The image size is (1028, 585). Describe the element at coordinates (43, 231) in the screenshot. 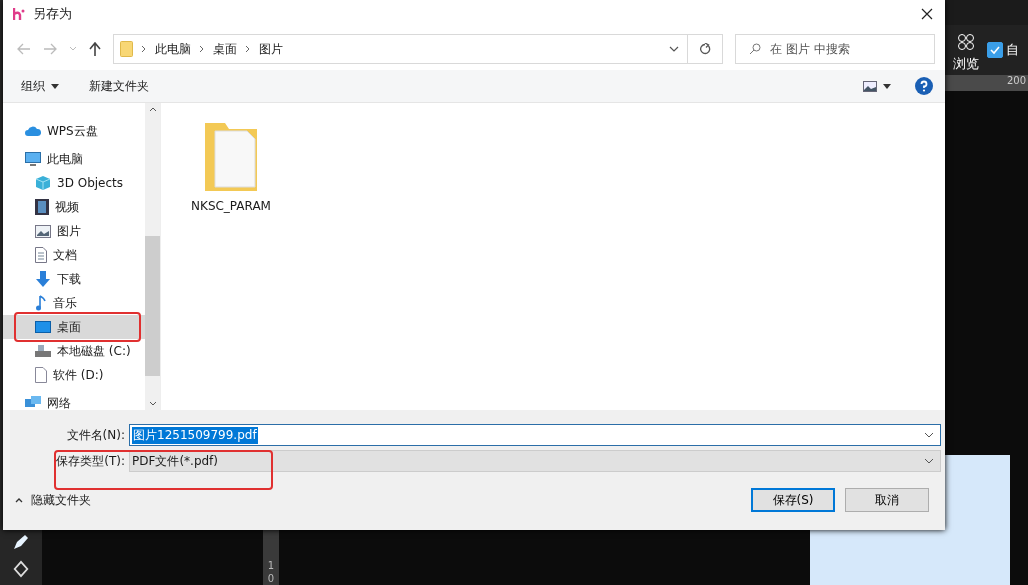

I see `picture-icon` at that location.